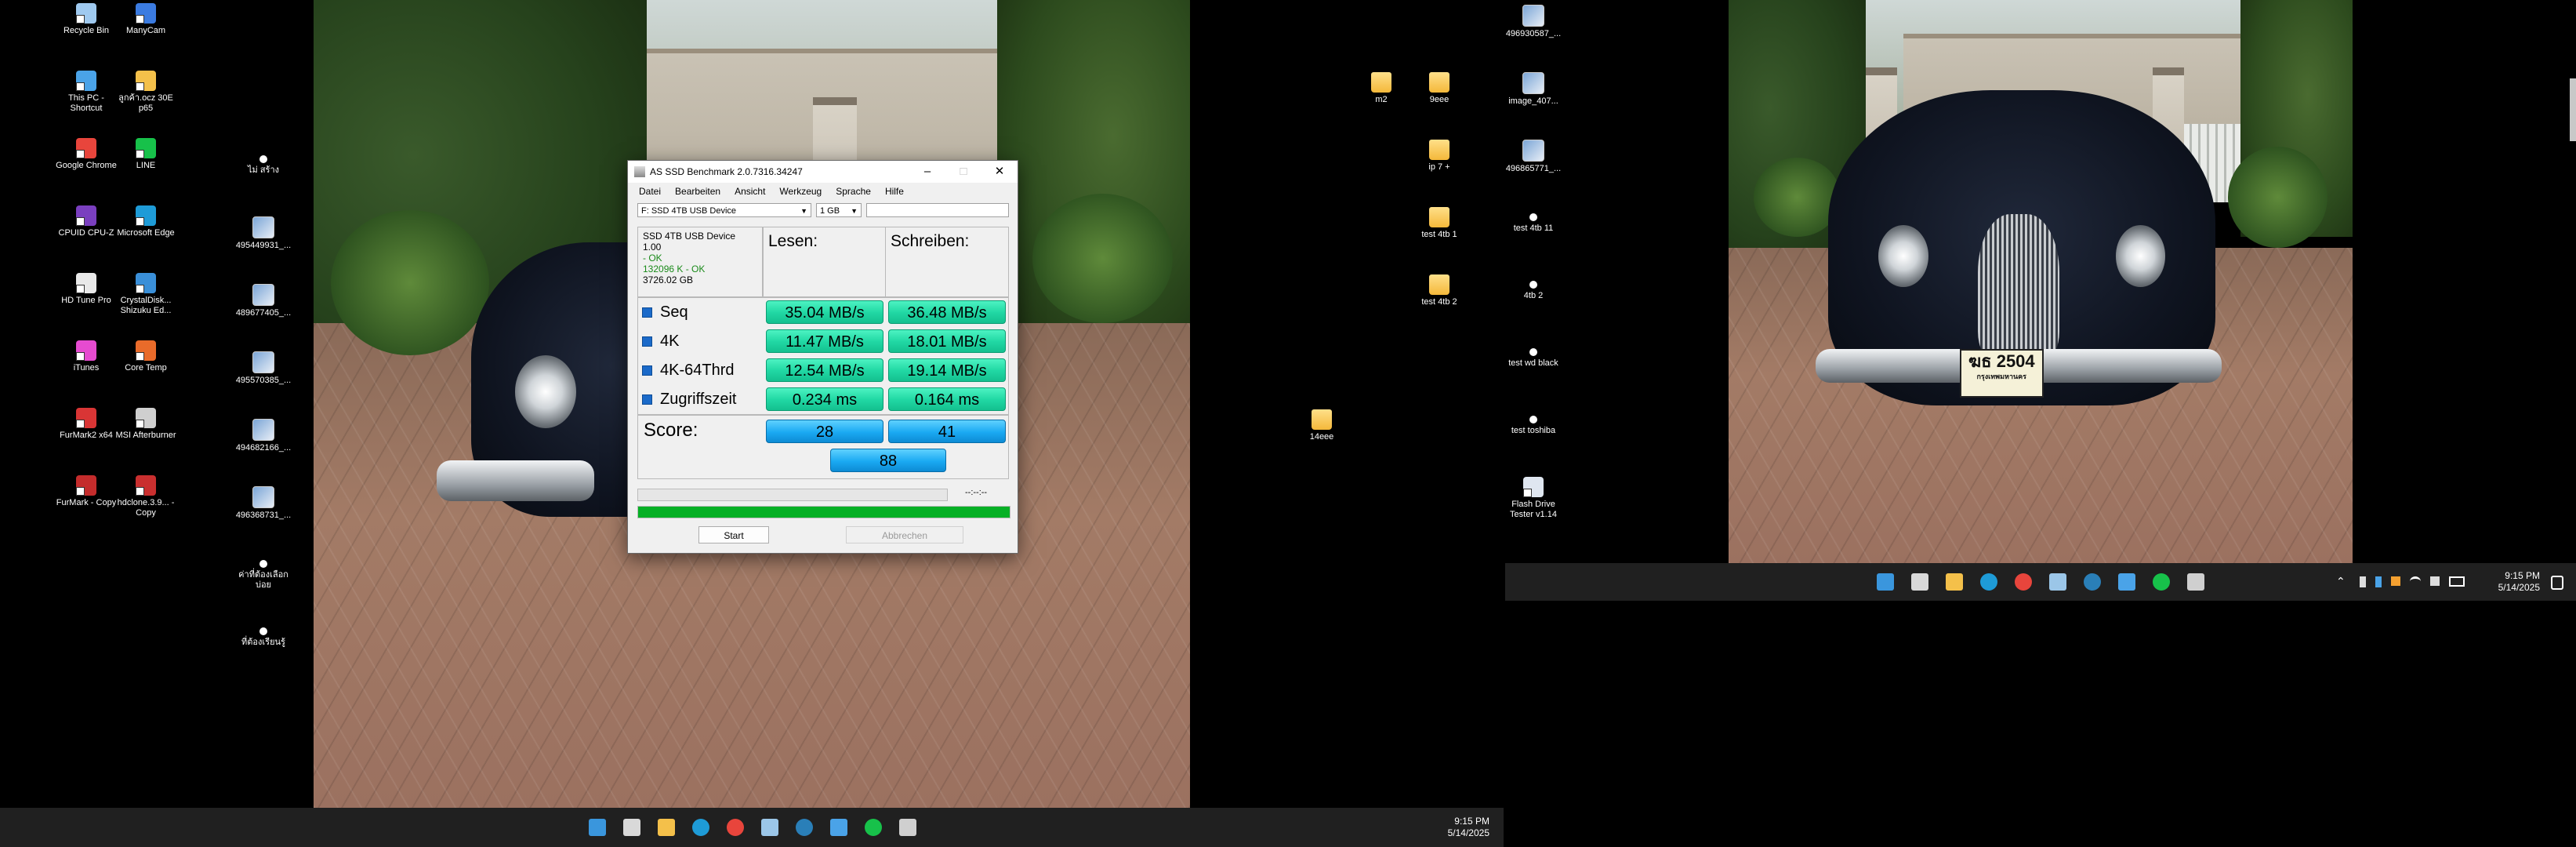  What do you see at coordinates (839, 210) in the screenshot?
I see `size-select: 1 GB ▼` at bounding box center [839, 210].